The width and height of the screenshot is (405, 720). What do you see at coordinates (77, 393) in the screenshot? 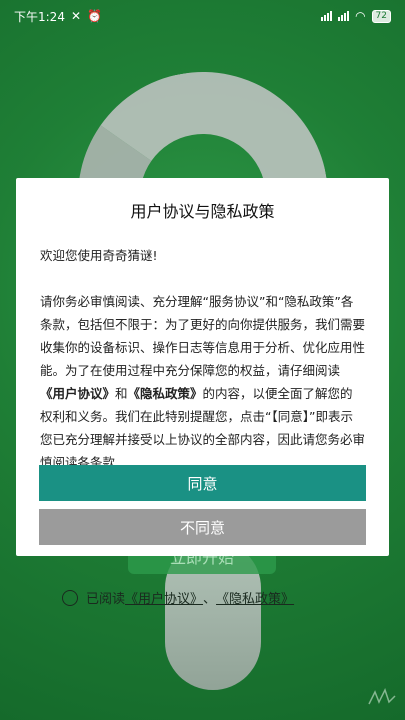
I see `user-agreement-inline-link: 《用户协议》` at bounding box center [77, 393].